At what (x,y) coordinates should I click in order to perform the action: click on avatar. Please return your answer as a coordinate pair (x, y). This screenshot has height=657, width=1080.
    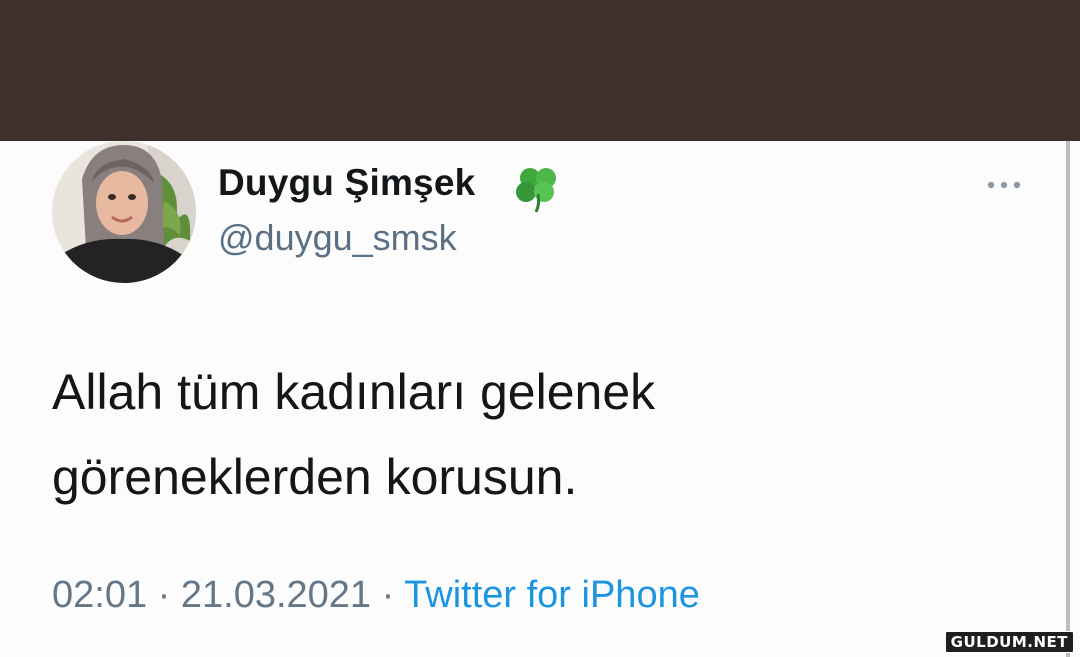
    Looking at the image, I should click on (124, 212).